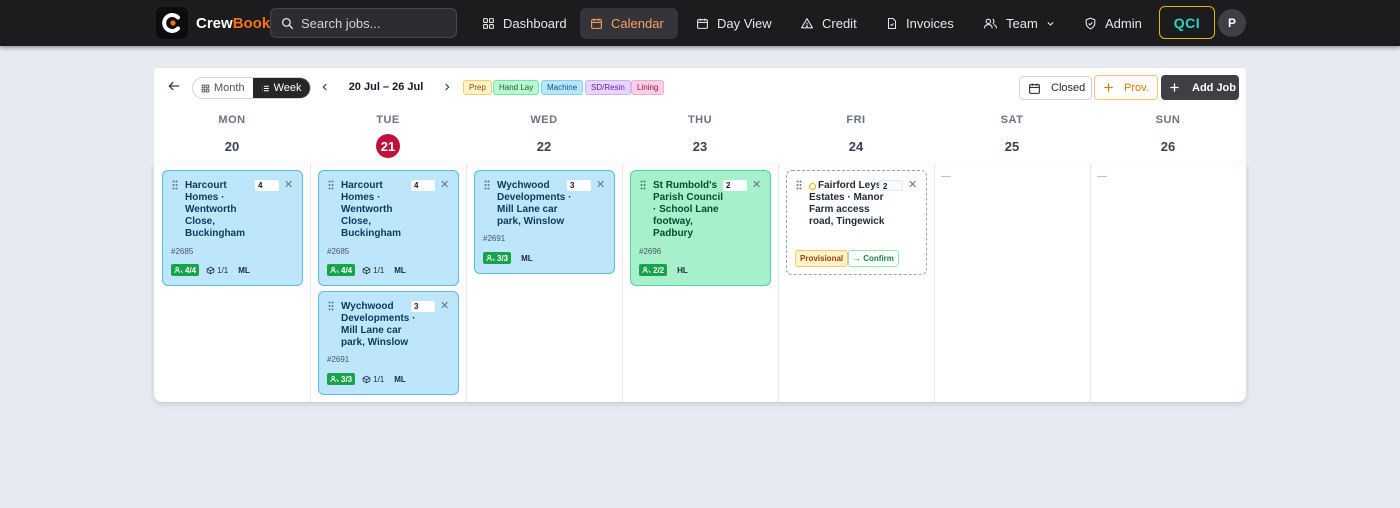 The height and width of the screenshot is (508, 1400). I want to click on dashboard-grid-icon, so click(488, 23).